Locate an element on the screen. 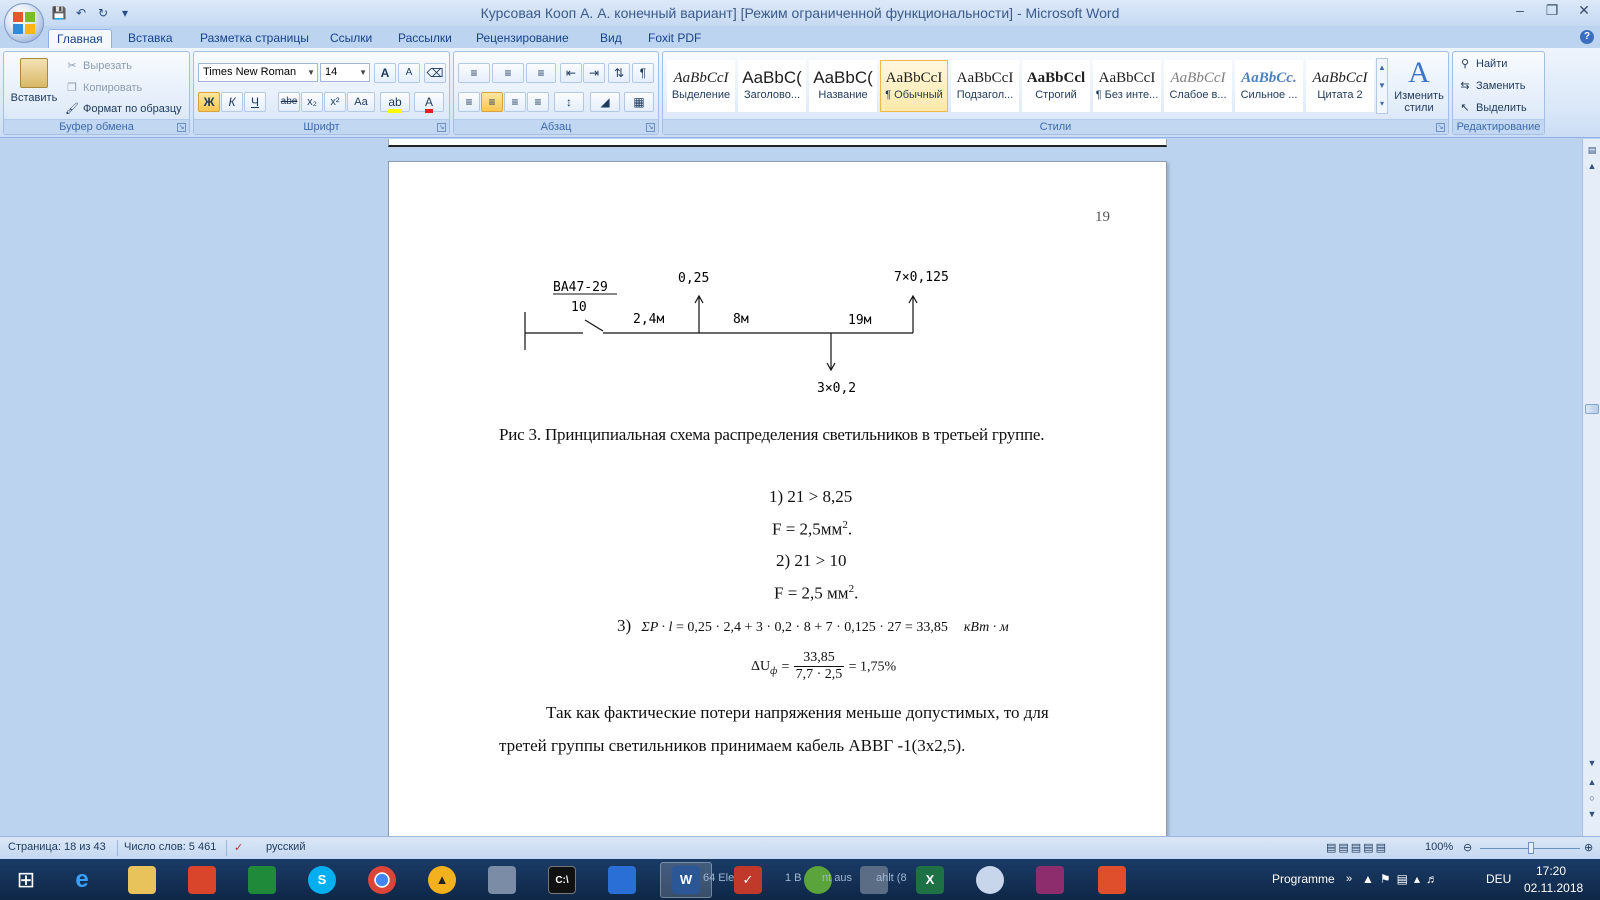  view-buttons: ▤▤▤▤▤ is located at coordinates (1357, 847).